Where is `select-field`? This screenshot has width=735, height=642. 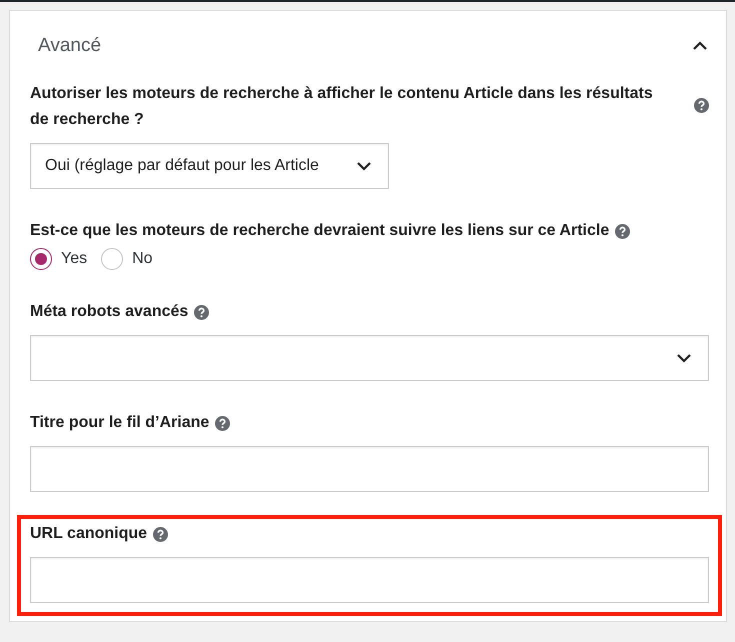
select-field is located at coordinates (369, 358).